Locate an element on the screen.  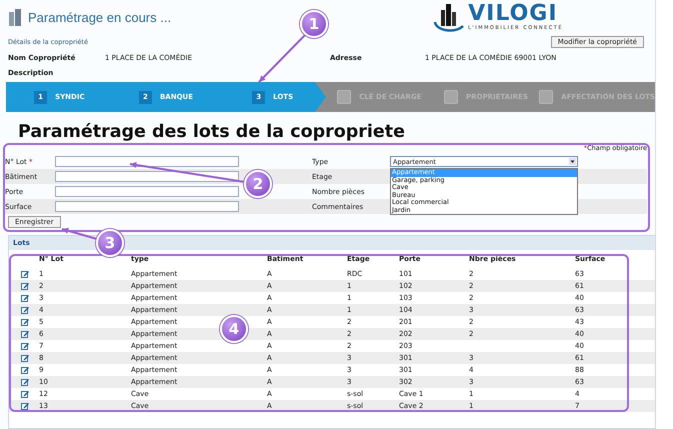
section-heading: Paramétrage des lots de la copropriete is located at coordinates (211, 131).